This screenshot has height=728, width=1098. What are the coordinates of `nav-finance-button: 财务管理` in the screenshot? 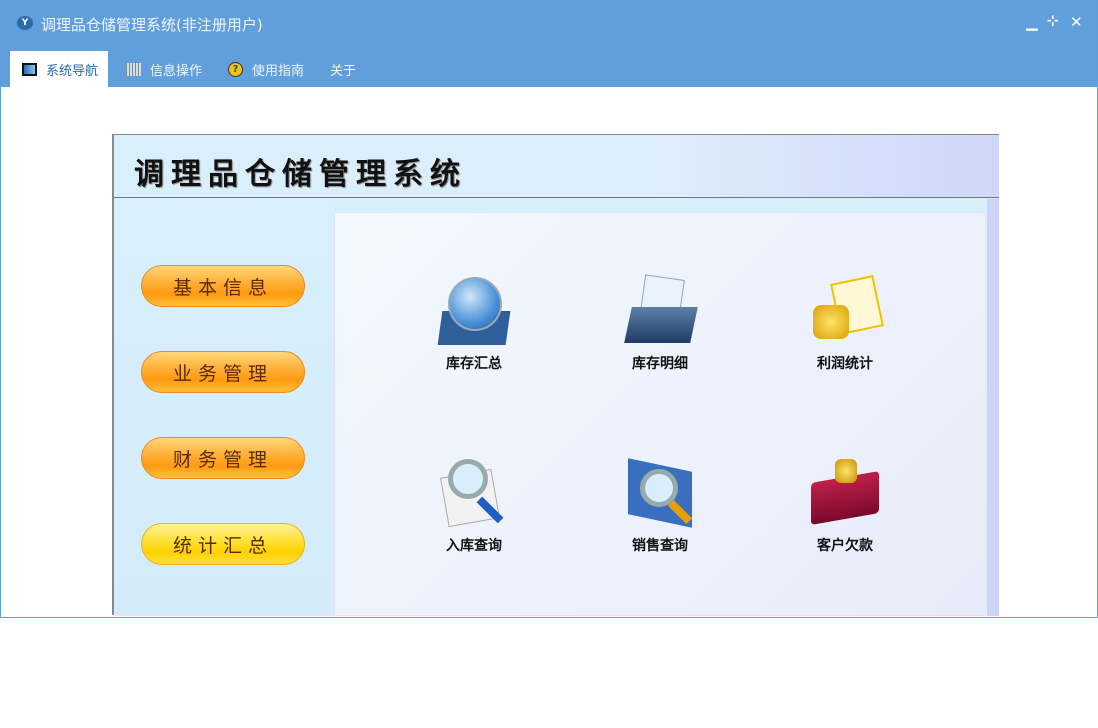 It's located at (223, 458).